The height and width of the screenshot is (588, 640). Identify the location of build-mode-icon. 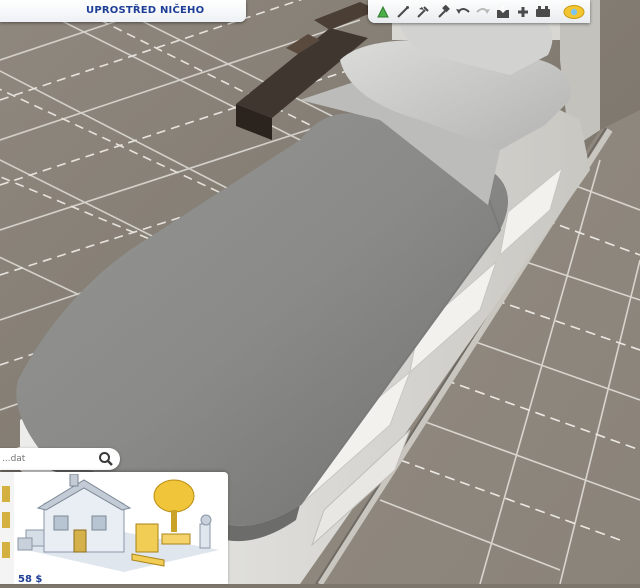
(383, 12).